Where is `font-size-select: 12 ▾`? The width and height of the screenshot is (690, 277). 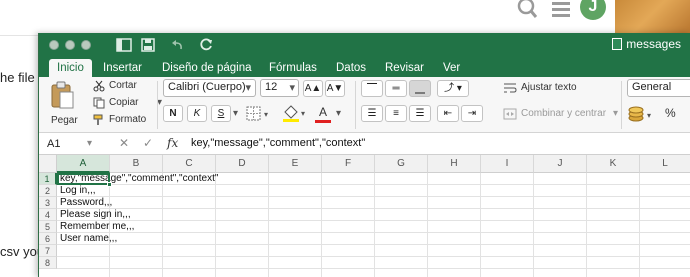
font-size-select: 12 ▾ is located at coordinates (279, 88).